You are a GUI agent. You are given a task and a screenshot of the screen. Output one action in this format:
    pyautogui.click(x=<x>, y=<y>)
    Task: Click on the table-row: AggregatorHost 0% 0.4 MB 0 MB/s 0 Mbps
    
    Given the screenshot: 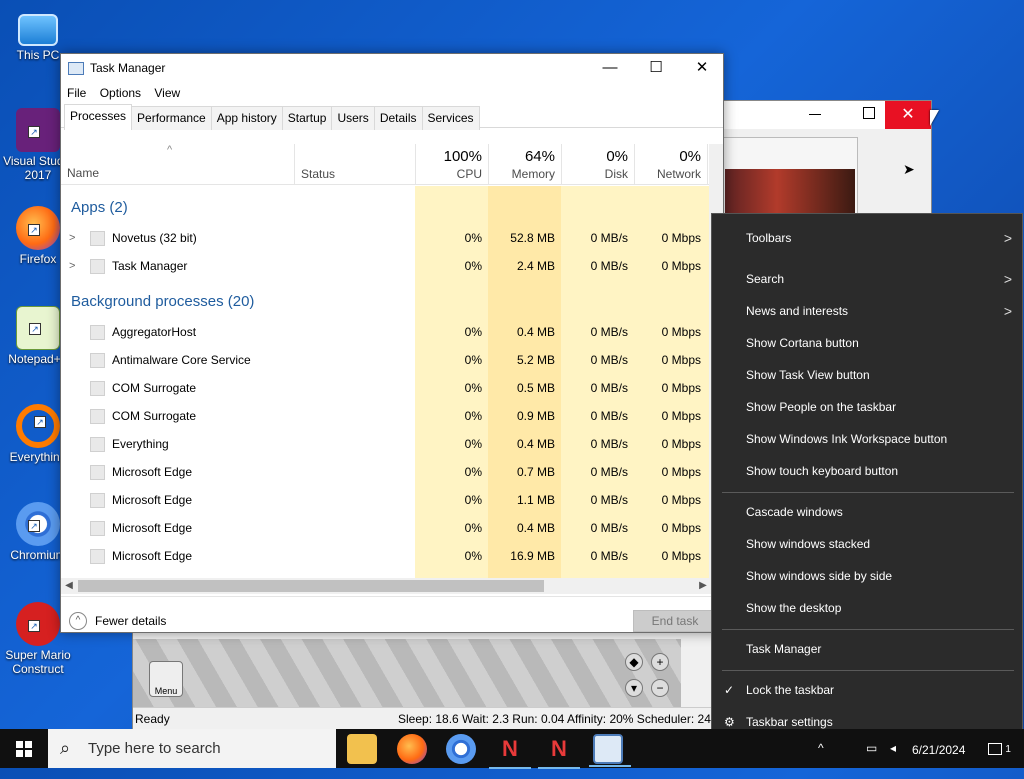 What is the action you would take?
    pyautogui.click(x=386, y=332)
    